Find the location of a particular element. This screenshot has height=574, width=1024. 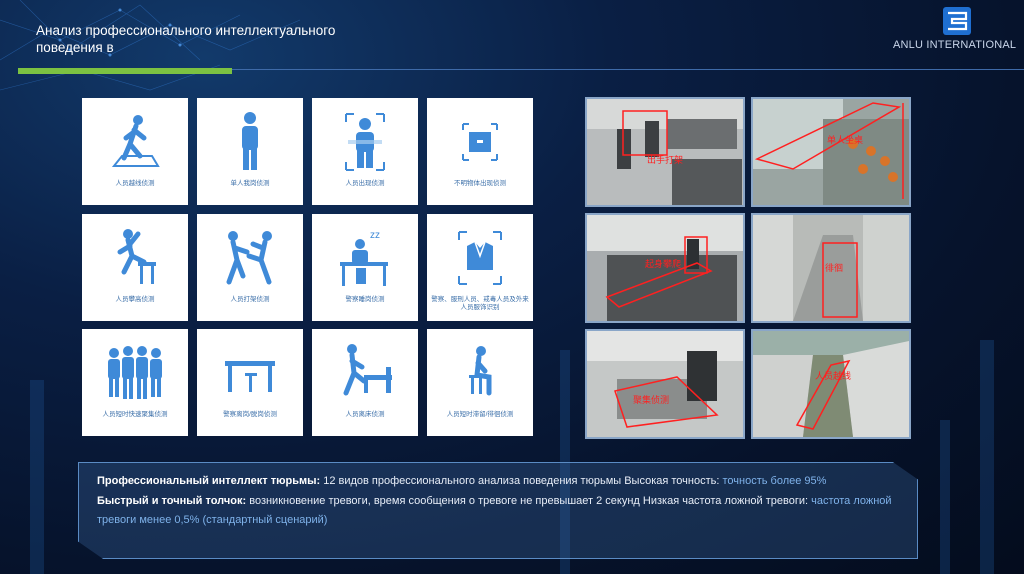

camera-feed-1: 出手打架 is located at coordinates (665, 152).